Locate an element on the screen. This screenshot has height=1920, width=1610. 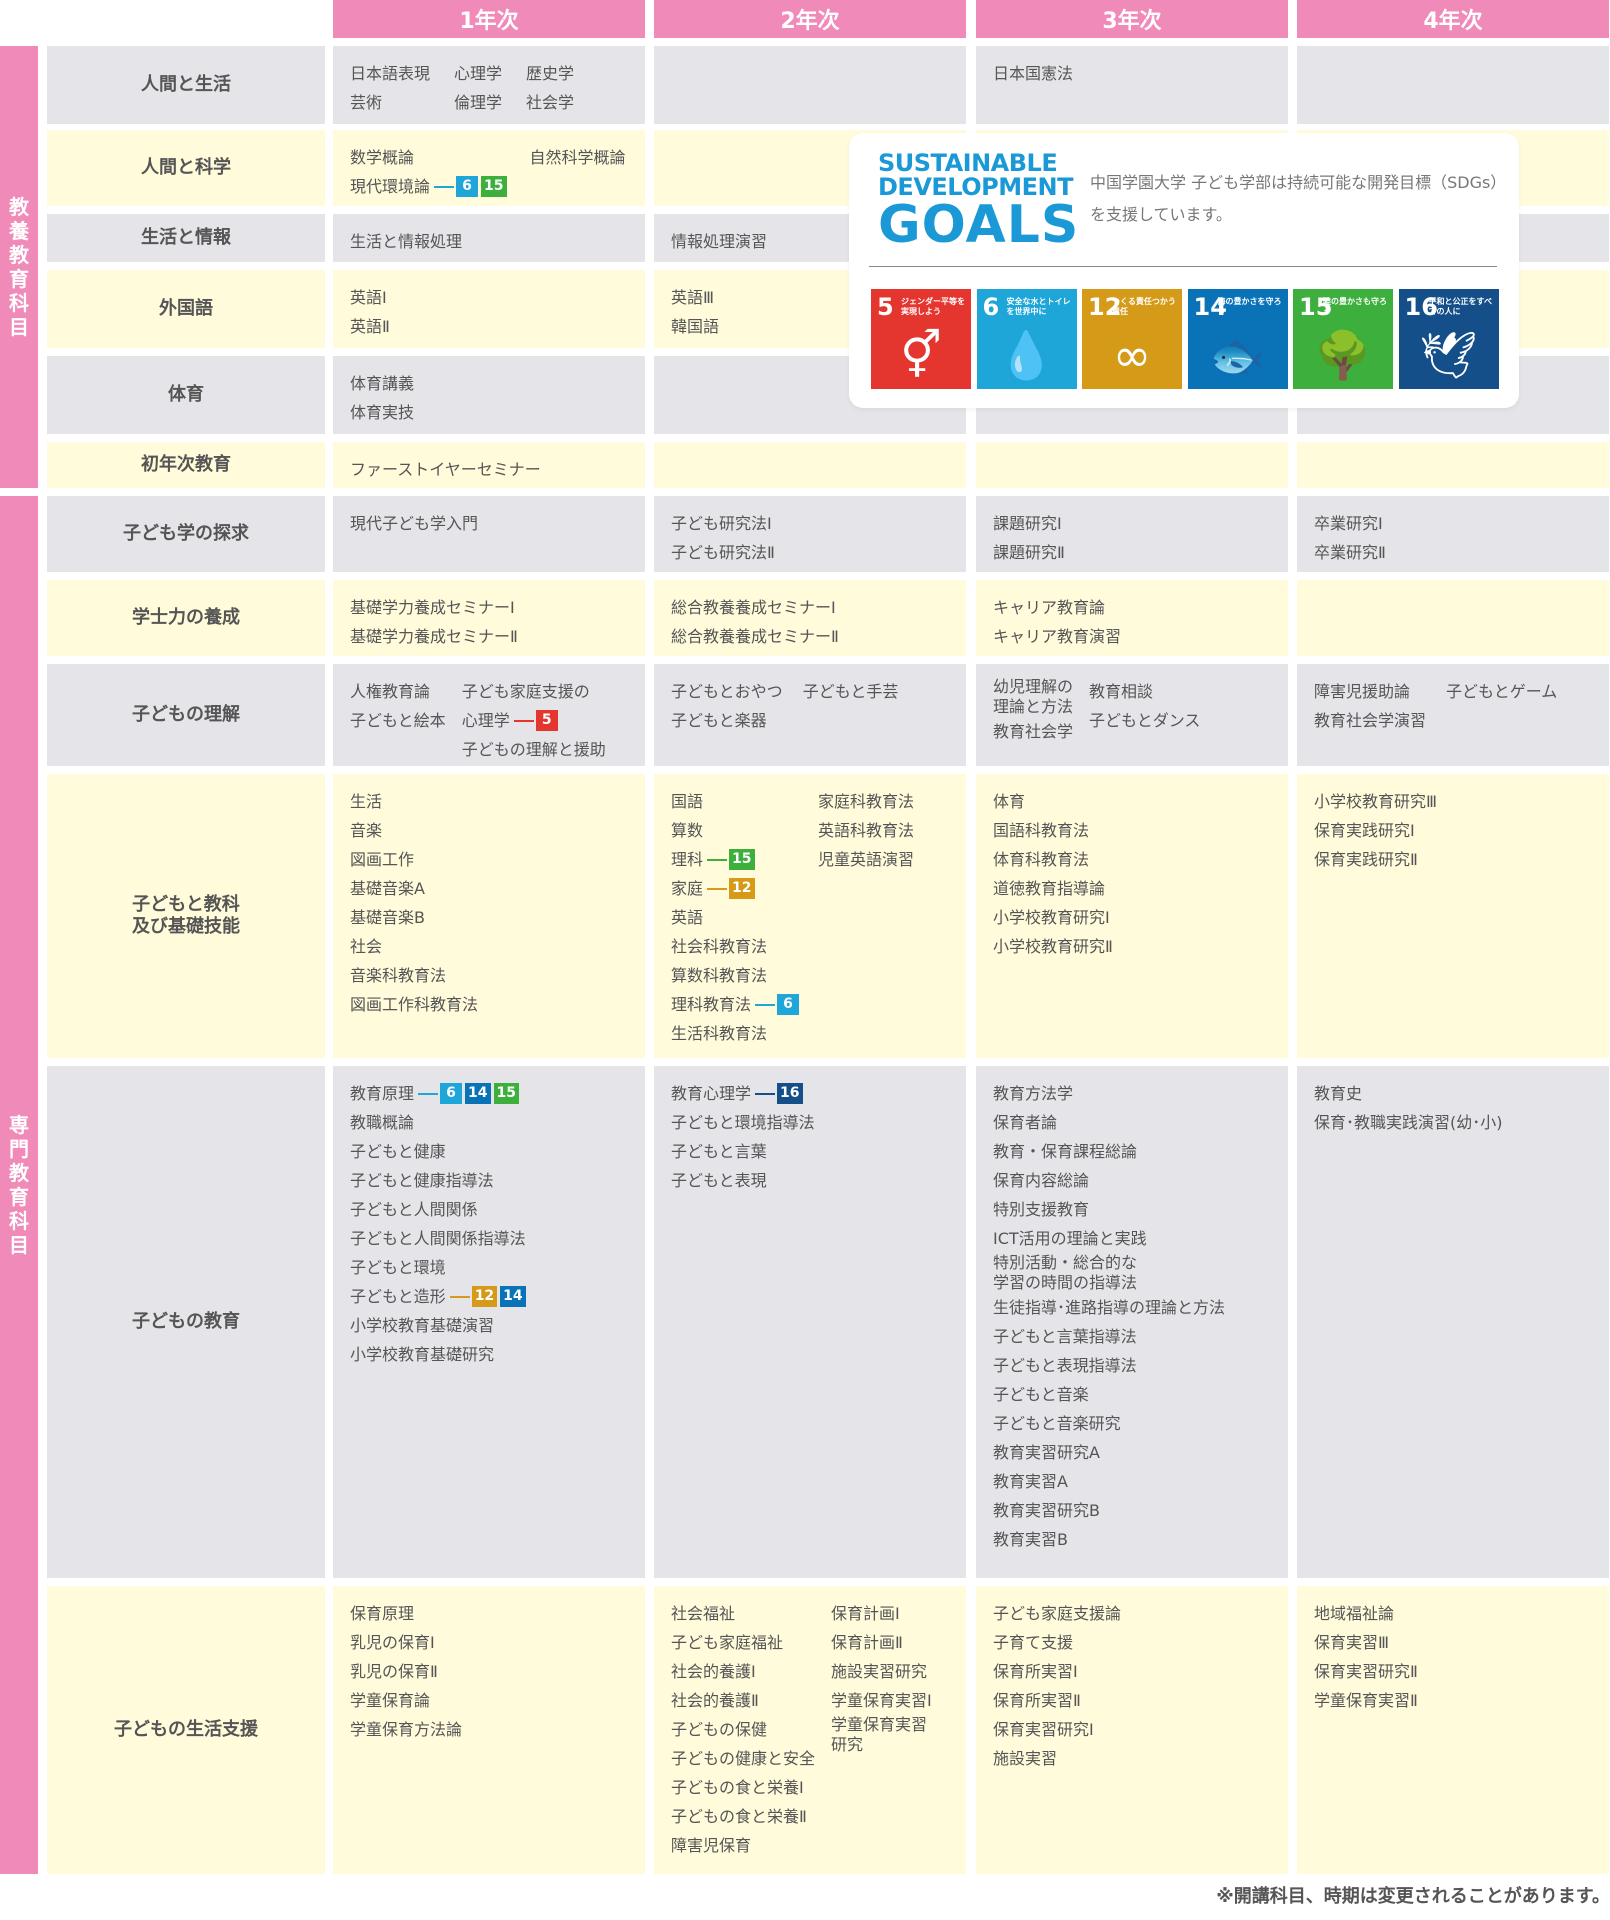
course-name: 施設実習 is located at coordinates (1025, 1758).